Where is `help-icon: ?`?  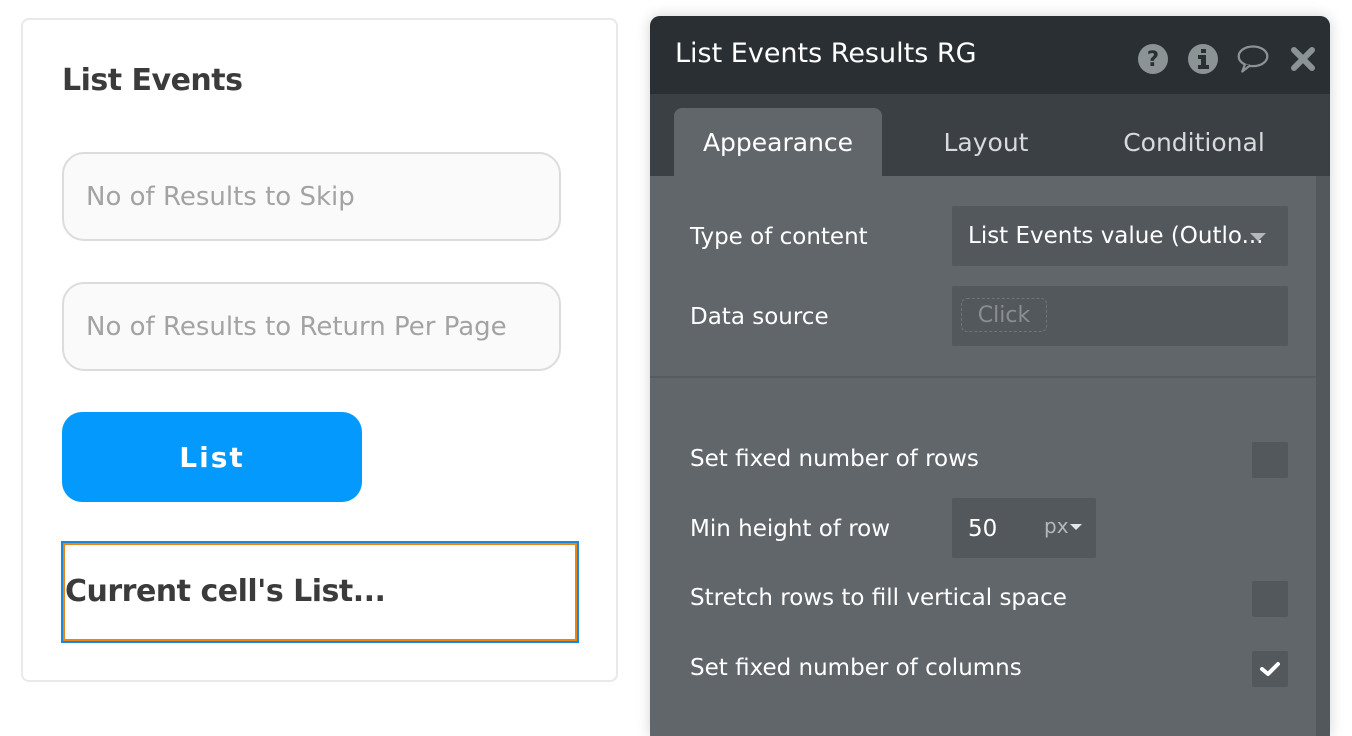 help-icon: ? is located at coordinates (1153, 59).